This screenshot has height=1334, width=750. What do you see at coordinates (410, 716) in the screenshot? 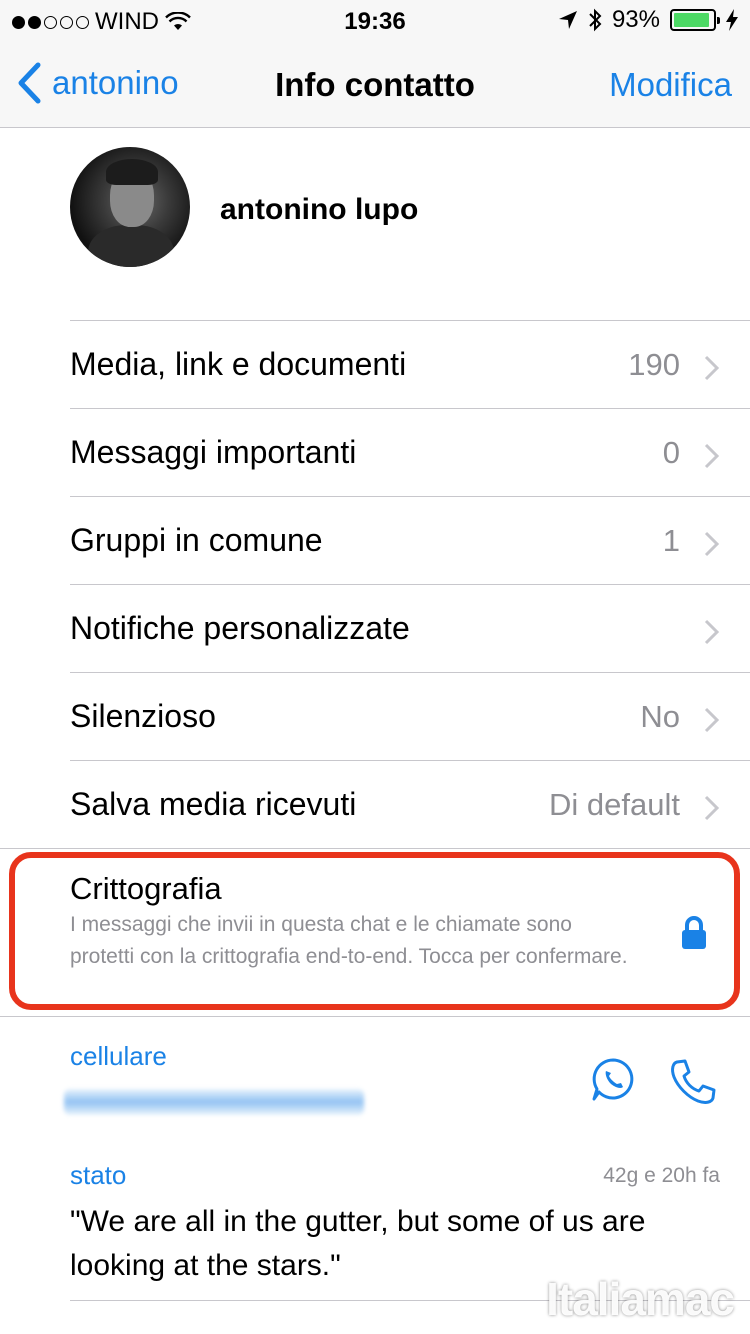
I see `row-mute: Silenzioso No` at bounding box center [410, 716].